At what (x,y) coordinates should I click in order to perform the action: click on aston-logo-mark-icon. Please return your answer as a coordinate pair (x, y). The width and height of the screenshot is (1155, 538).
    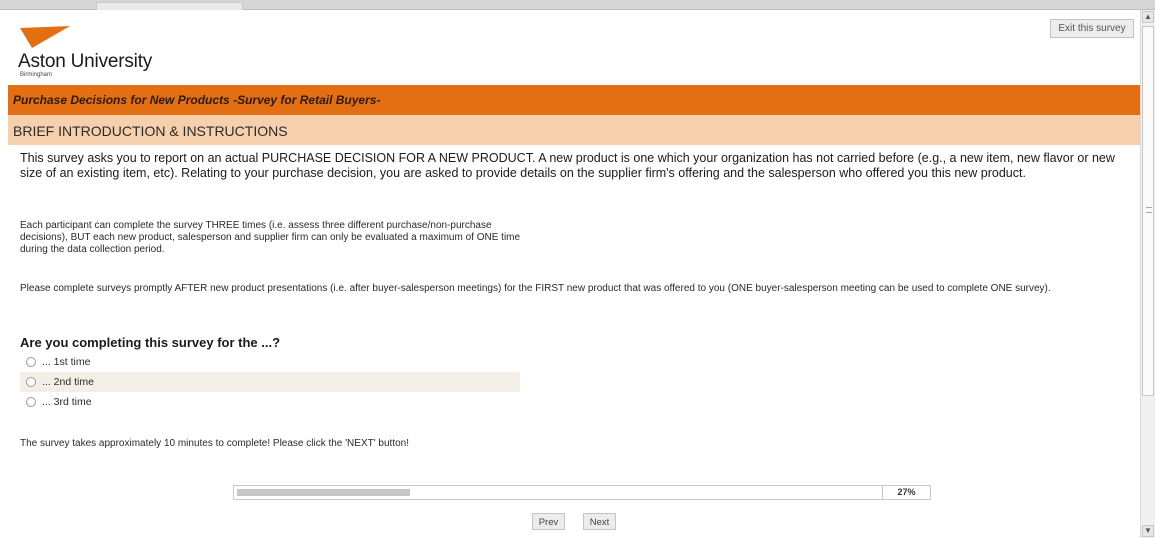
    Looking at the image, I should click on (45, 37).